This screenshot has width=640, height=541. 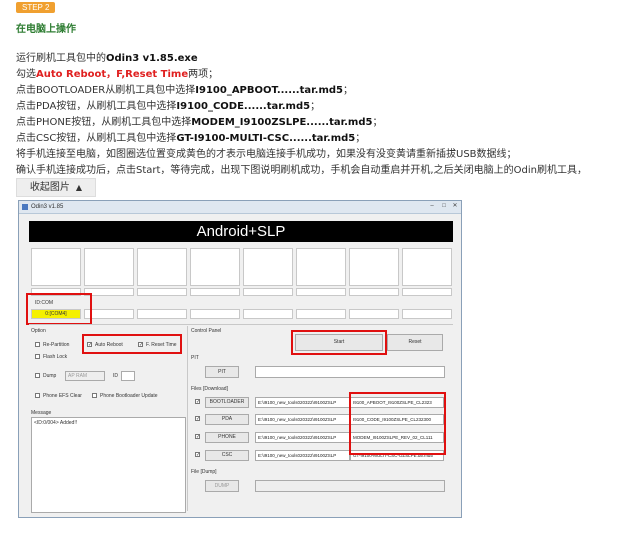 I want to click on instruction-text: 运行刷机工具包中的, so click(x=61, y=58).